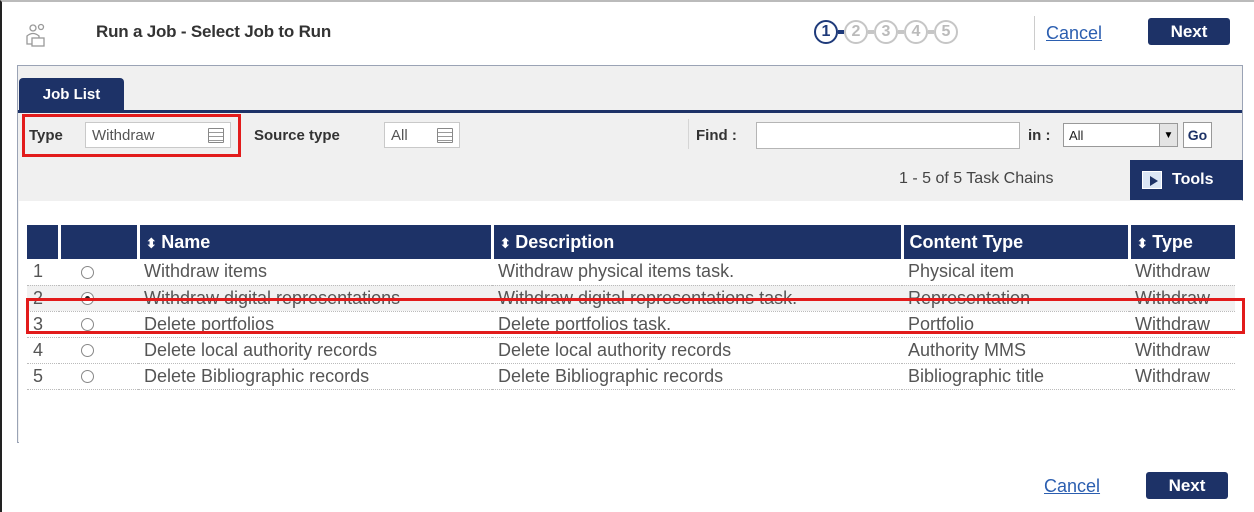 Image resolution: width=1254 pixels, height=512 pixels. Describe the element at coordinates (99, 242) in the screenshot. I see `column-header-select` at that location.